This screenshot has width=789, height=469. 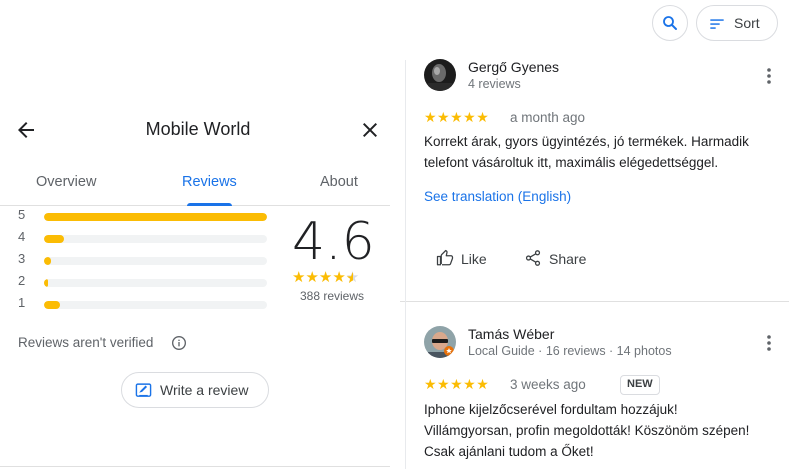 I want to click on sort-label: Sort, so click(x=747, y=23).